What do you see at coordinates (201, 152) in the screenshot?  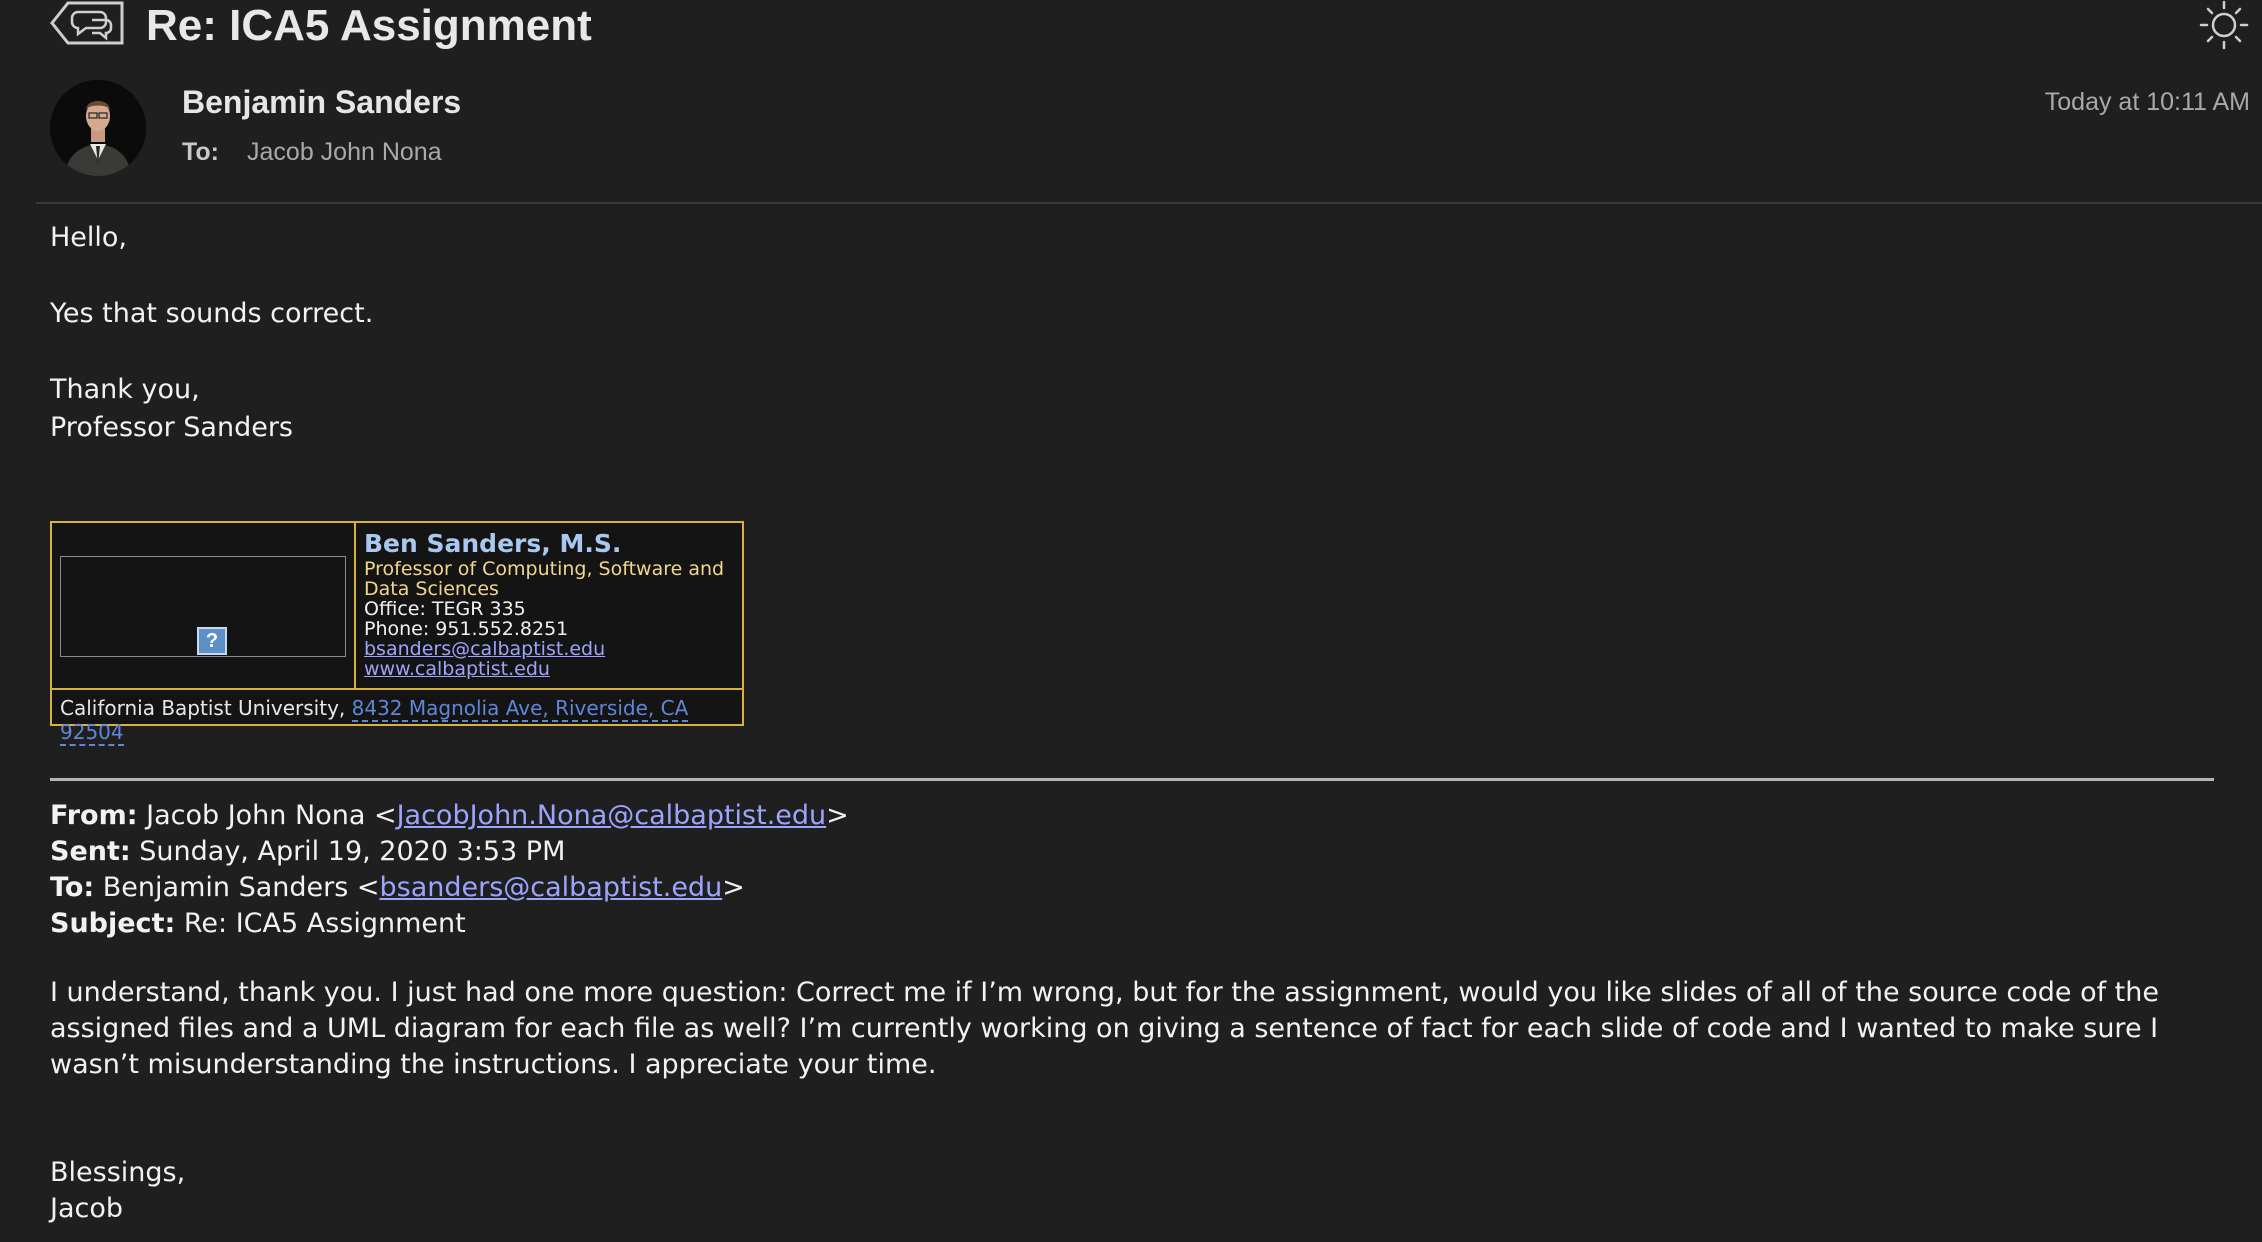 I see `to-label: To:` at bounding box center [201, 152].